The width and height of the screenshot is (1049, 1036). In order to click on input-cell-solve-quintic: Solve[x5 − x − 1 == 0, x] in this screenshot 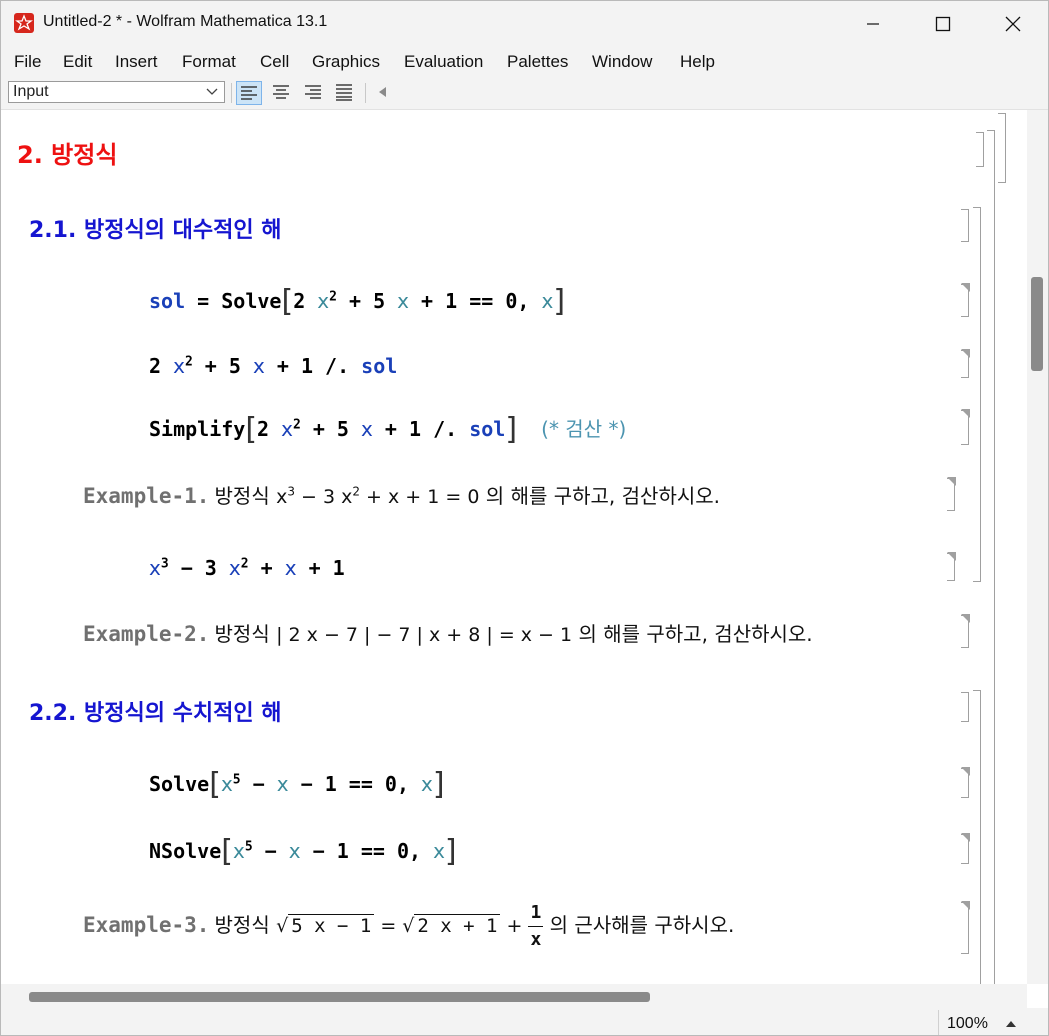, I will do `click(297, 784)`.